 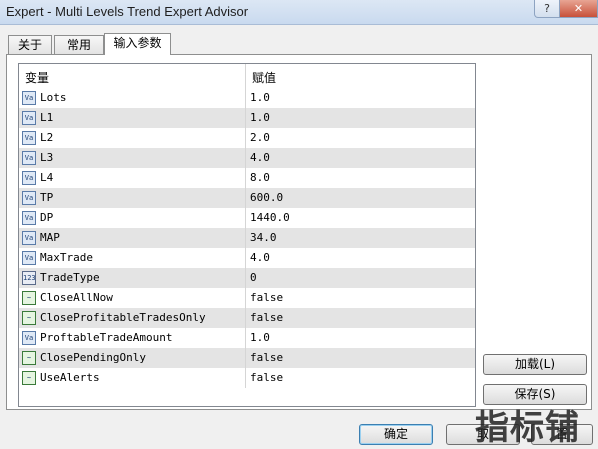 I want to click on tab-inputs: 输入参数, so click(x=137, y=44).